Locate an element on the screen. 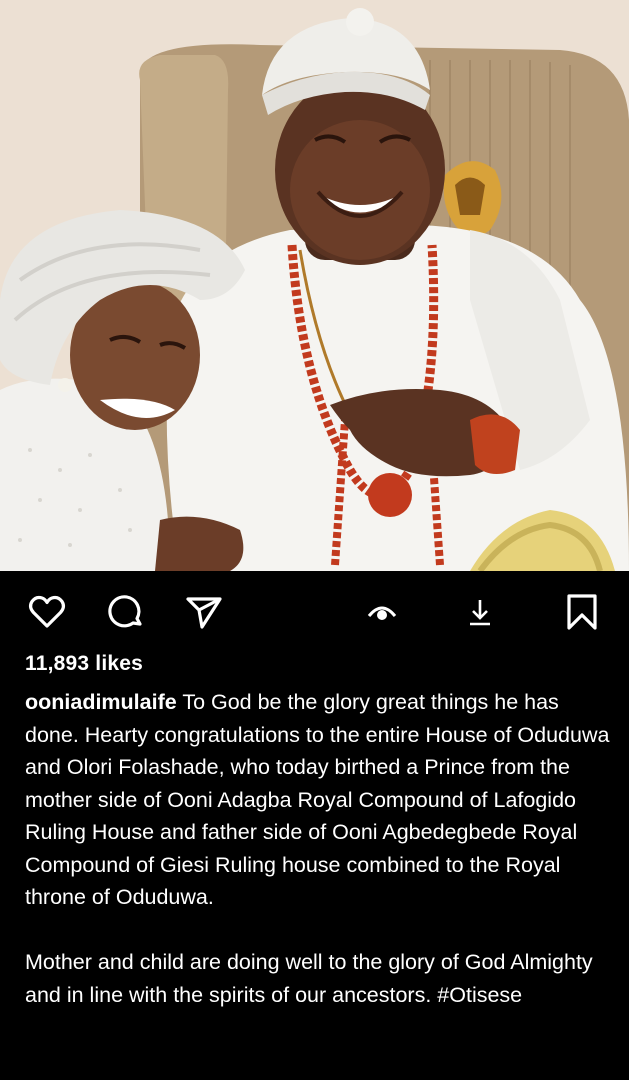  eye-icon is located at coordinates (382, 613).